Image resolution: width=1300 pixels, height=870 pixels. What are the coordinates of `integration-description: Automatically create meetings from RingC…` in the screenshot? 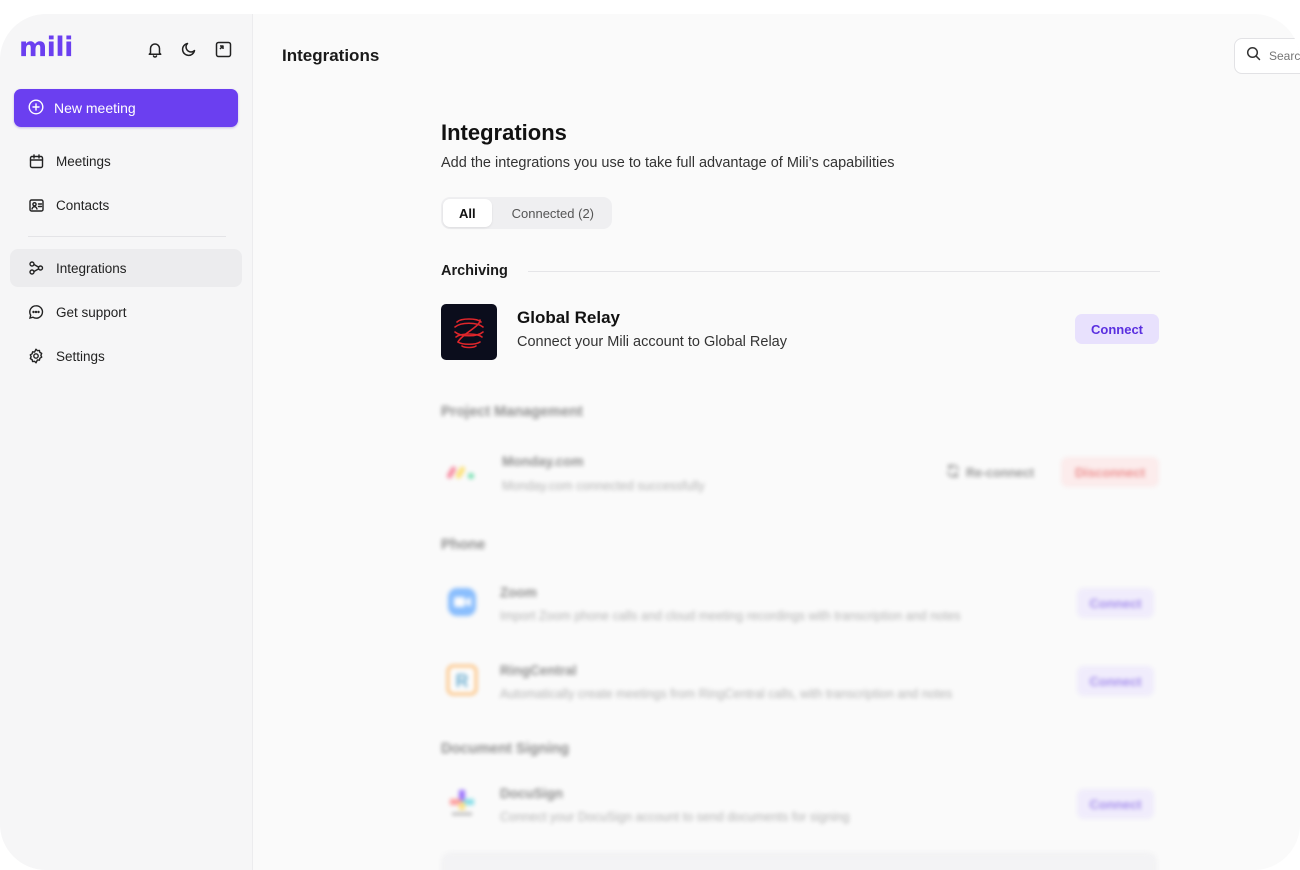 It's located at (726, 694).